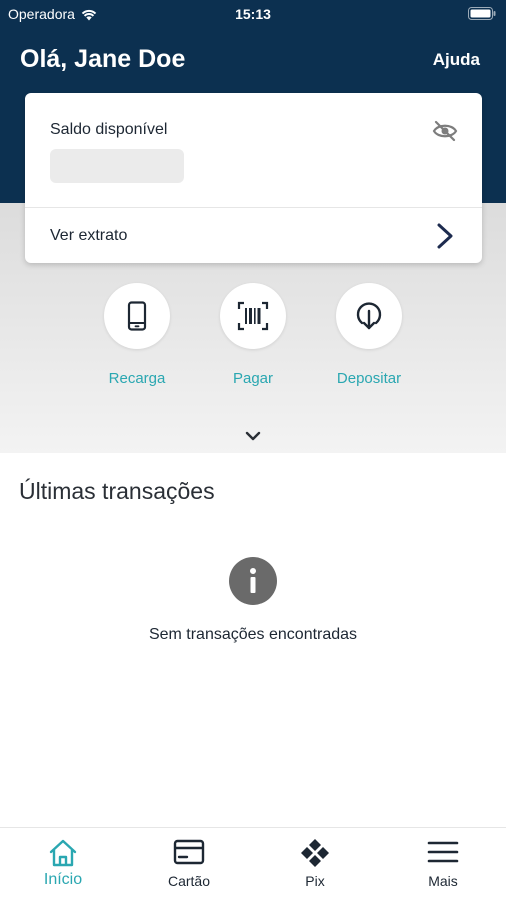 The width and height of the screenshot is (506, 900). I want to click on barcode-icon, so click(253, 316).